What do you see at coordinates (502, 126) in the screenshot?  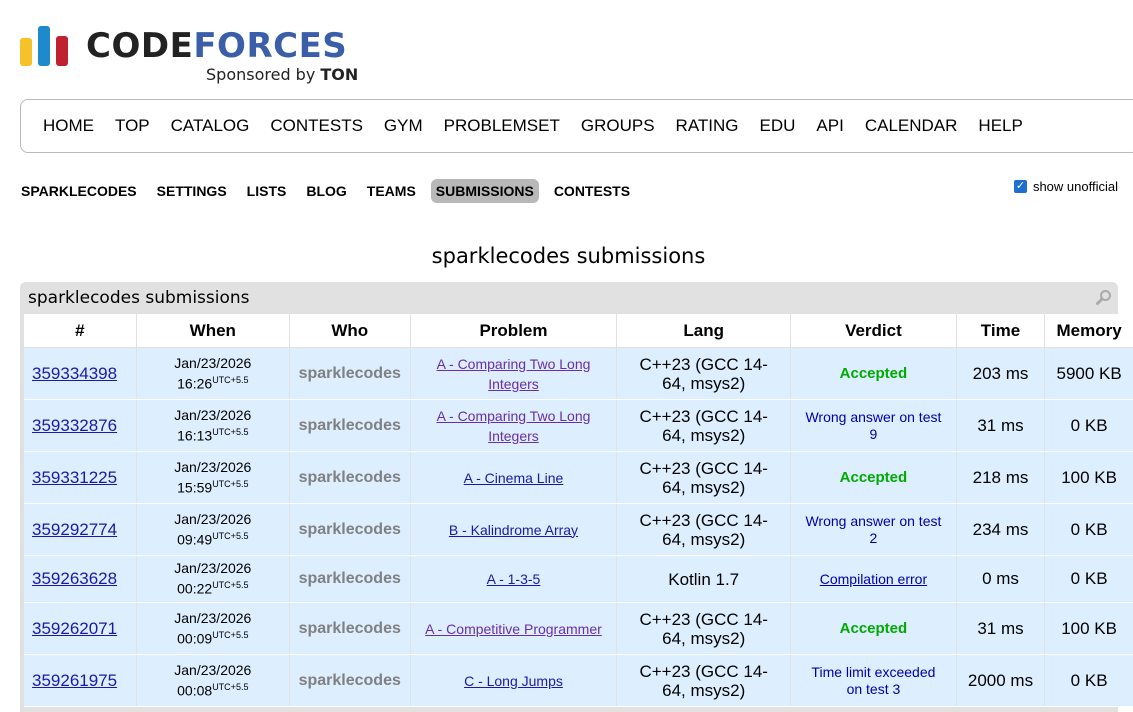 I see `menu-item-problemset: PROBLEMSET` at bounding box center [502, 126].